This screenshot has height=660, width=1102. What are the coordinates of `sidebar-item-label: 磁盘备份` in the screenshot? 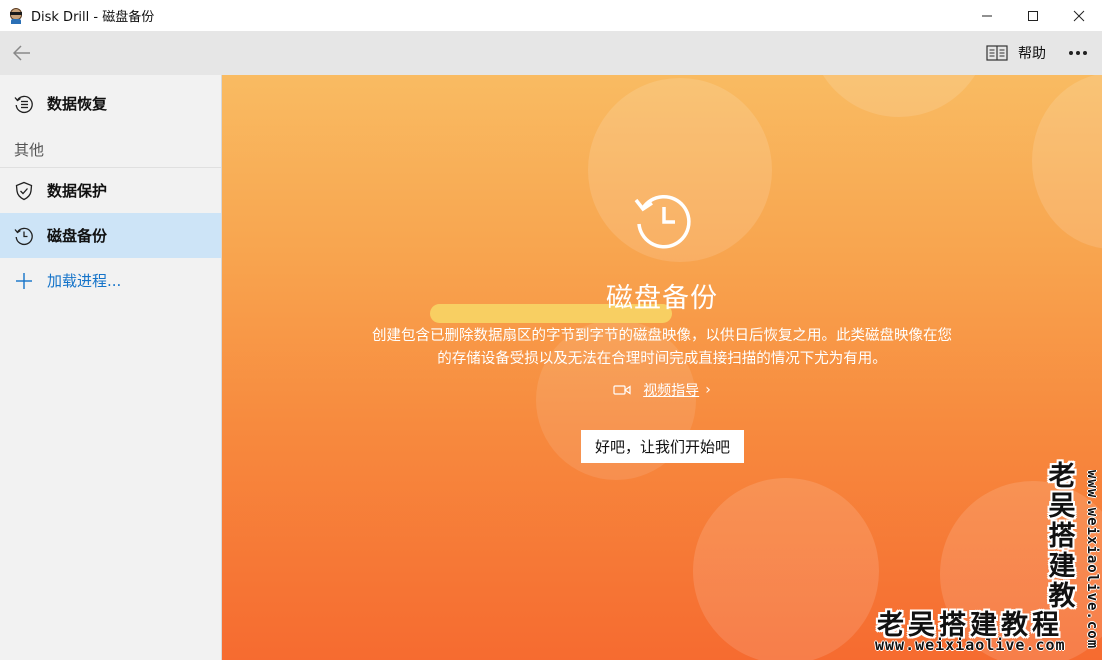 It's located at (77, 236).